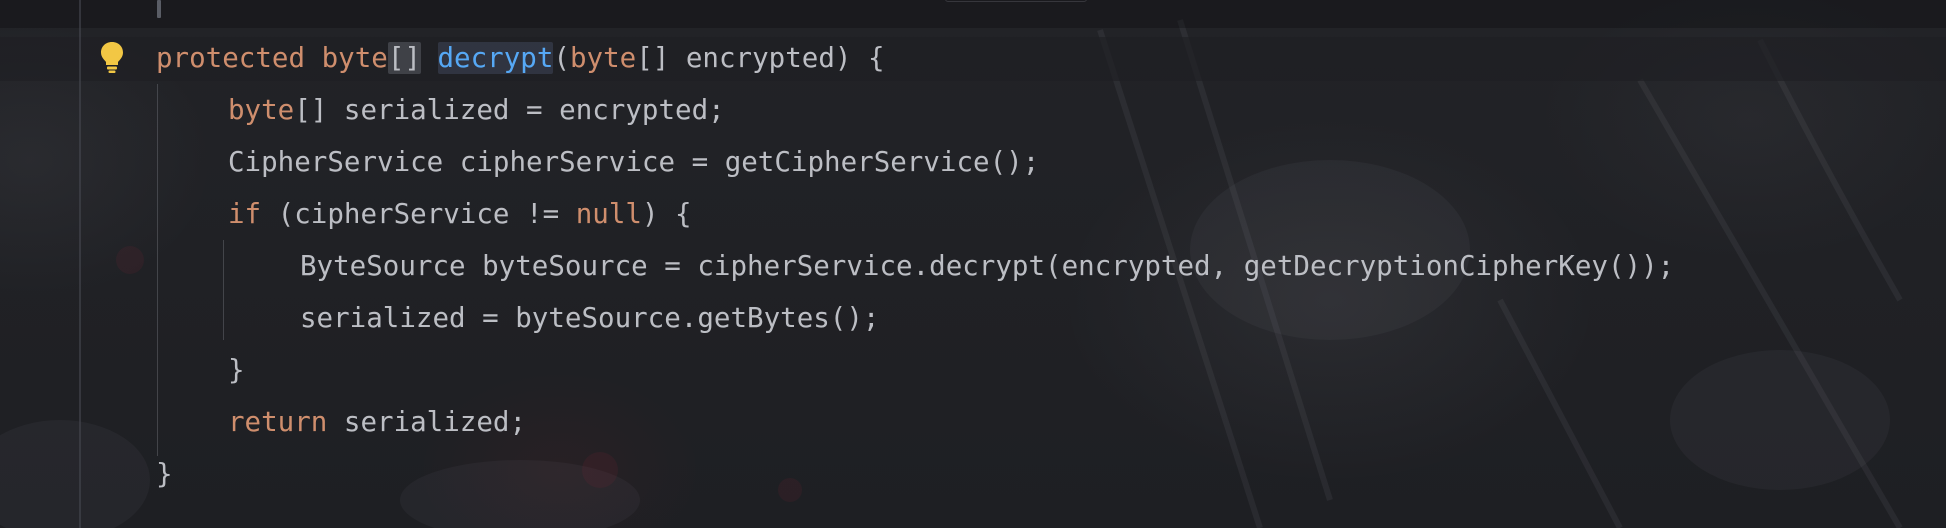 This screenshot has height=528, width=1946. I want to click on code-token: ) {, so click(666, 214).